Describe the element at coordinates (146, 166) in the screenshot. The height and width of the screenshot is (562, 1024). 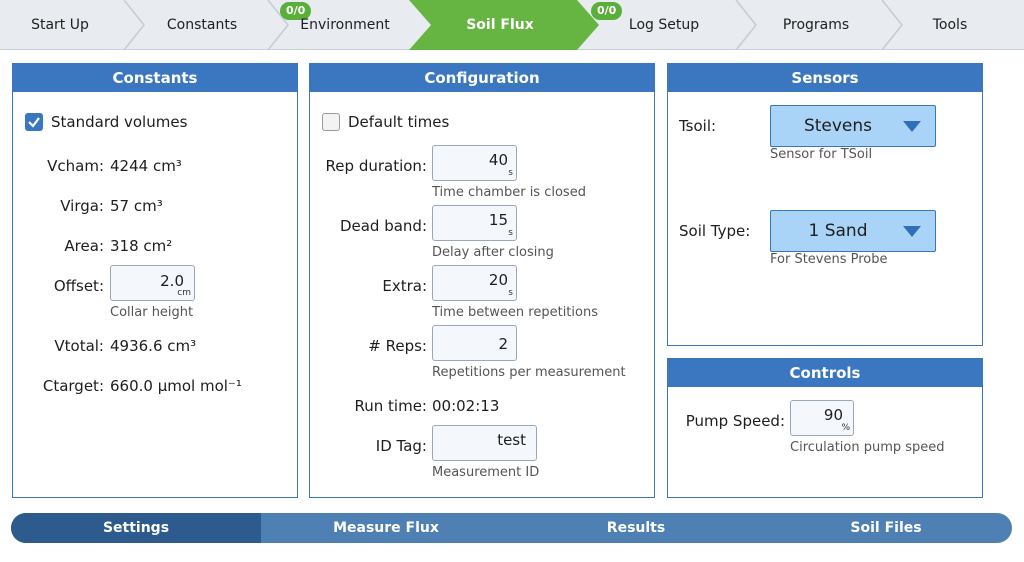
I see `vcham-value: 4244 cm³` at that location.